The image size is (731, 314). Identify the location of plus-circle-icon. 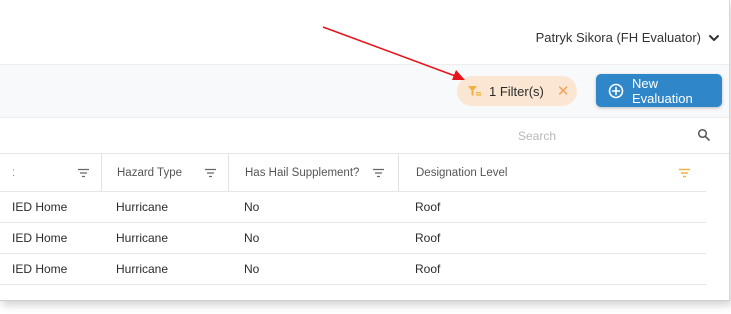
(616, 91).